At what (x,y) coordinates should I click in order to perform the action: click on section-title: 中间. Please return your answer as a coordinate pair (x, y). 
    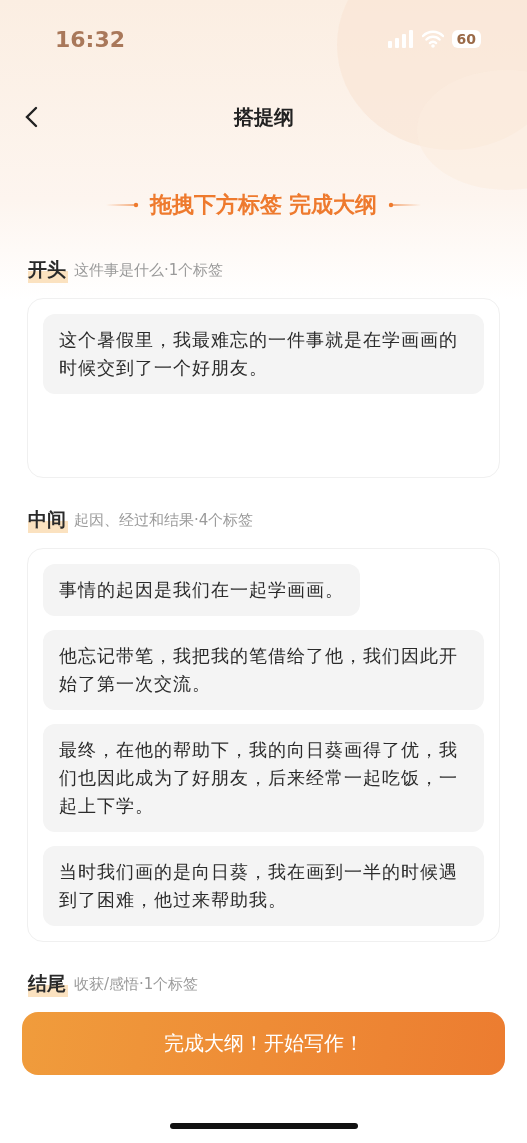
    Looking at the image, I should click on (48, 520).